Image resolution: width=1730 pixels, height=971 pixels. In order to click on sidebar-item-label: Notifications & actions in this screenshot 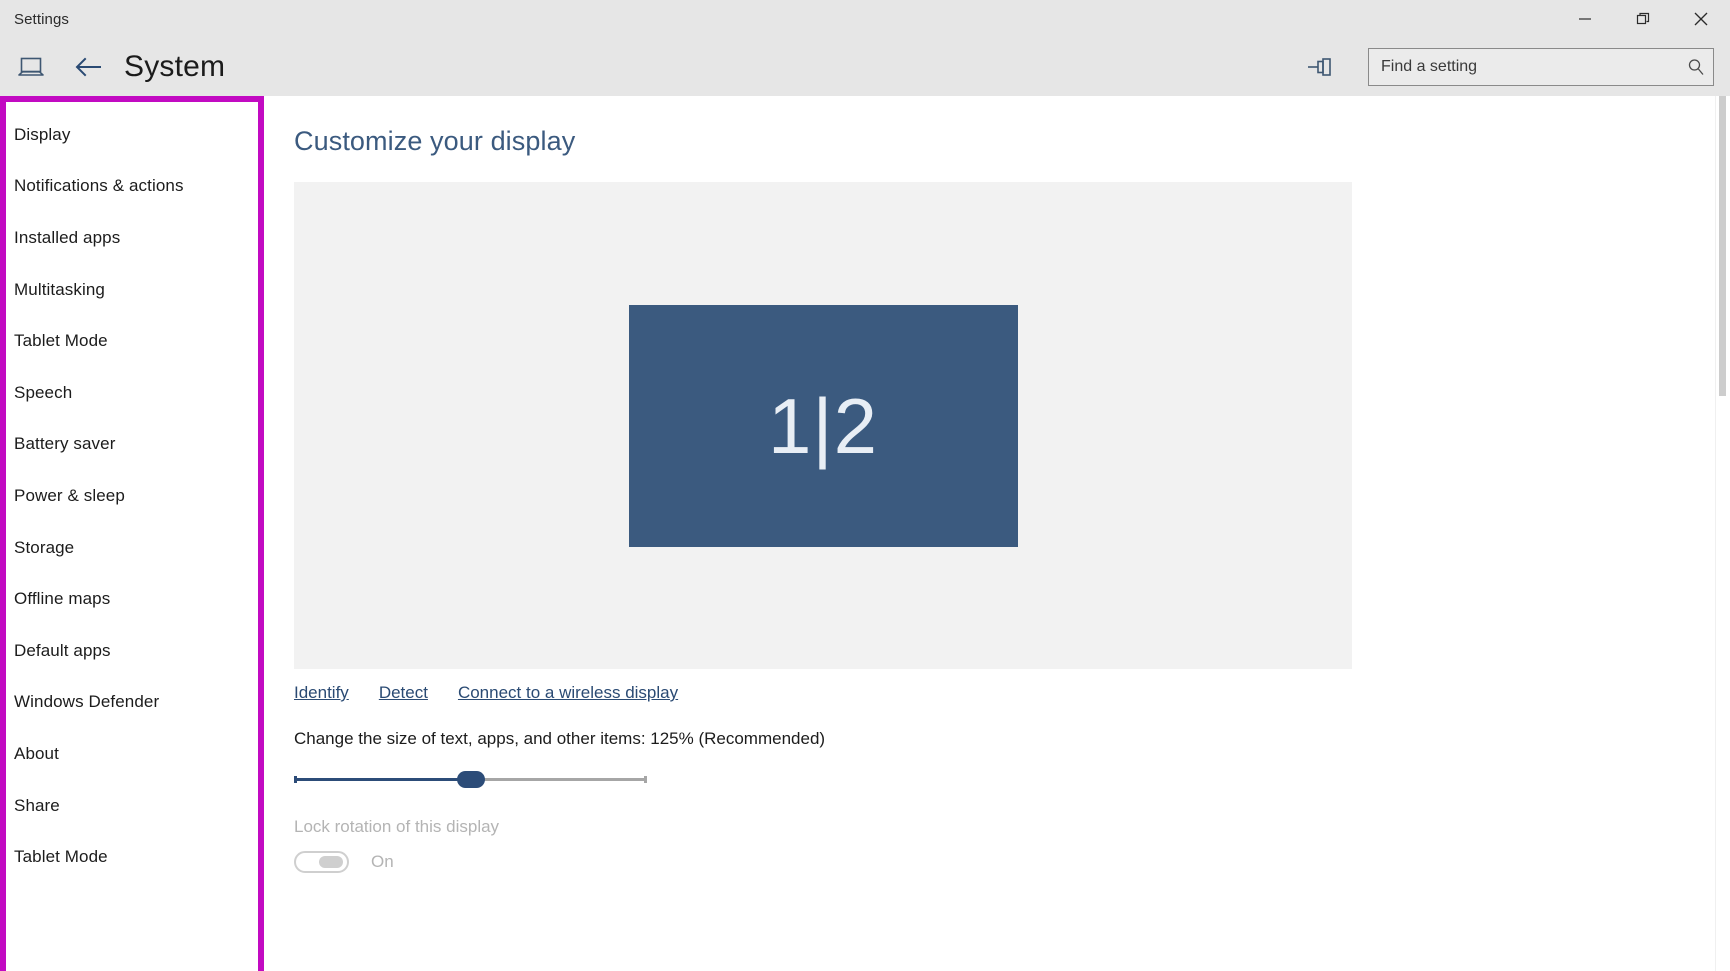, I will do `click(99, 186)`.